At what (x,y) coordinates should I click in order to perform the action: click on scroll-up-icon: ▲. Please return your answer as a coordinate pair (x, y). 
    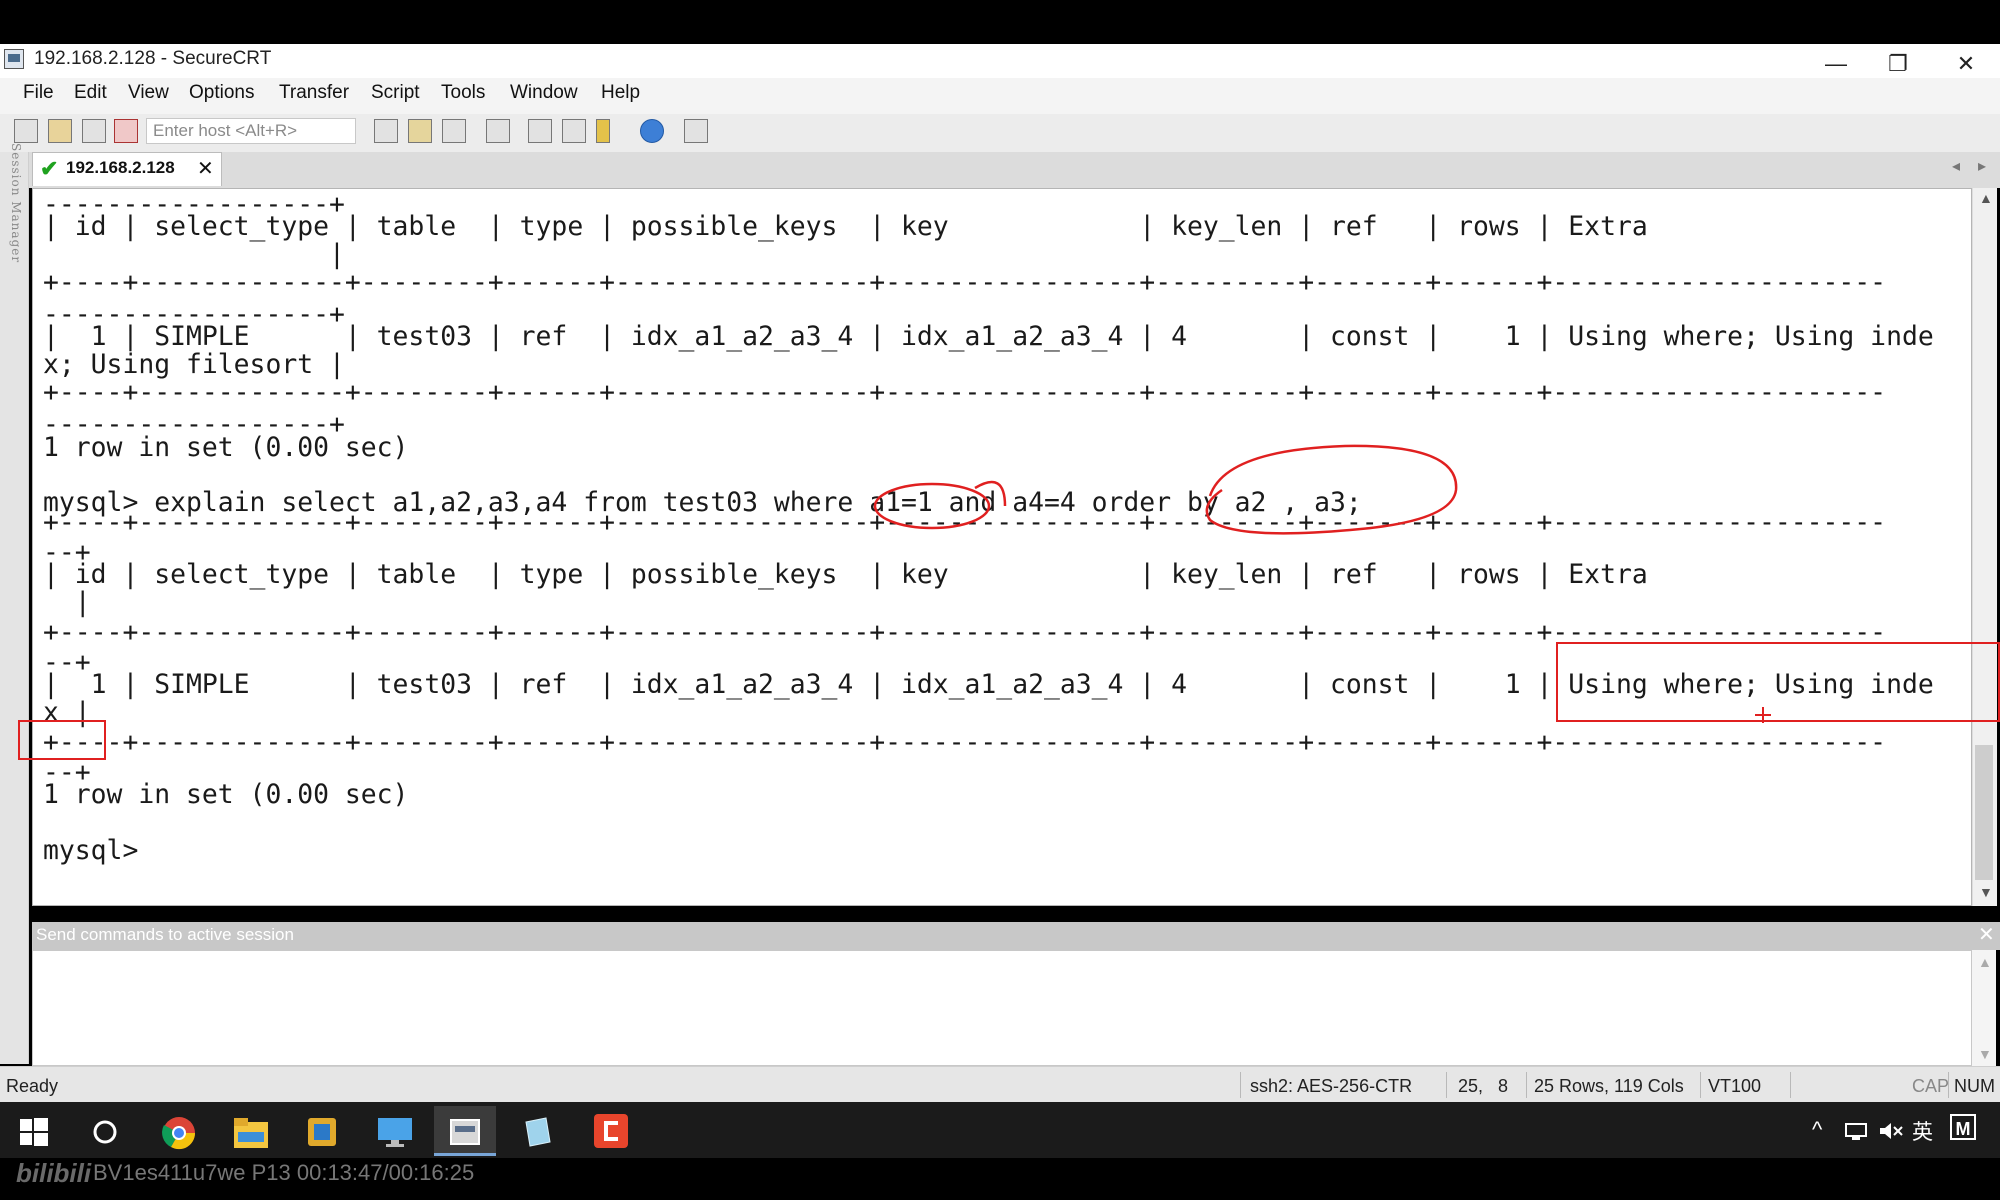
    Looking at the image, I should click on (1985, 962).